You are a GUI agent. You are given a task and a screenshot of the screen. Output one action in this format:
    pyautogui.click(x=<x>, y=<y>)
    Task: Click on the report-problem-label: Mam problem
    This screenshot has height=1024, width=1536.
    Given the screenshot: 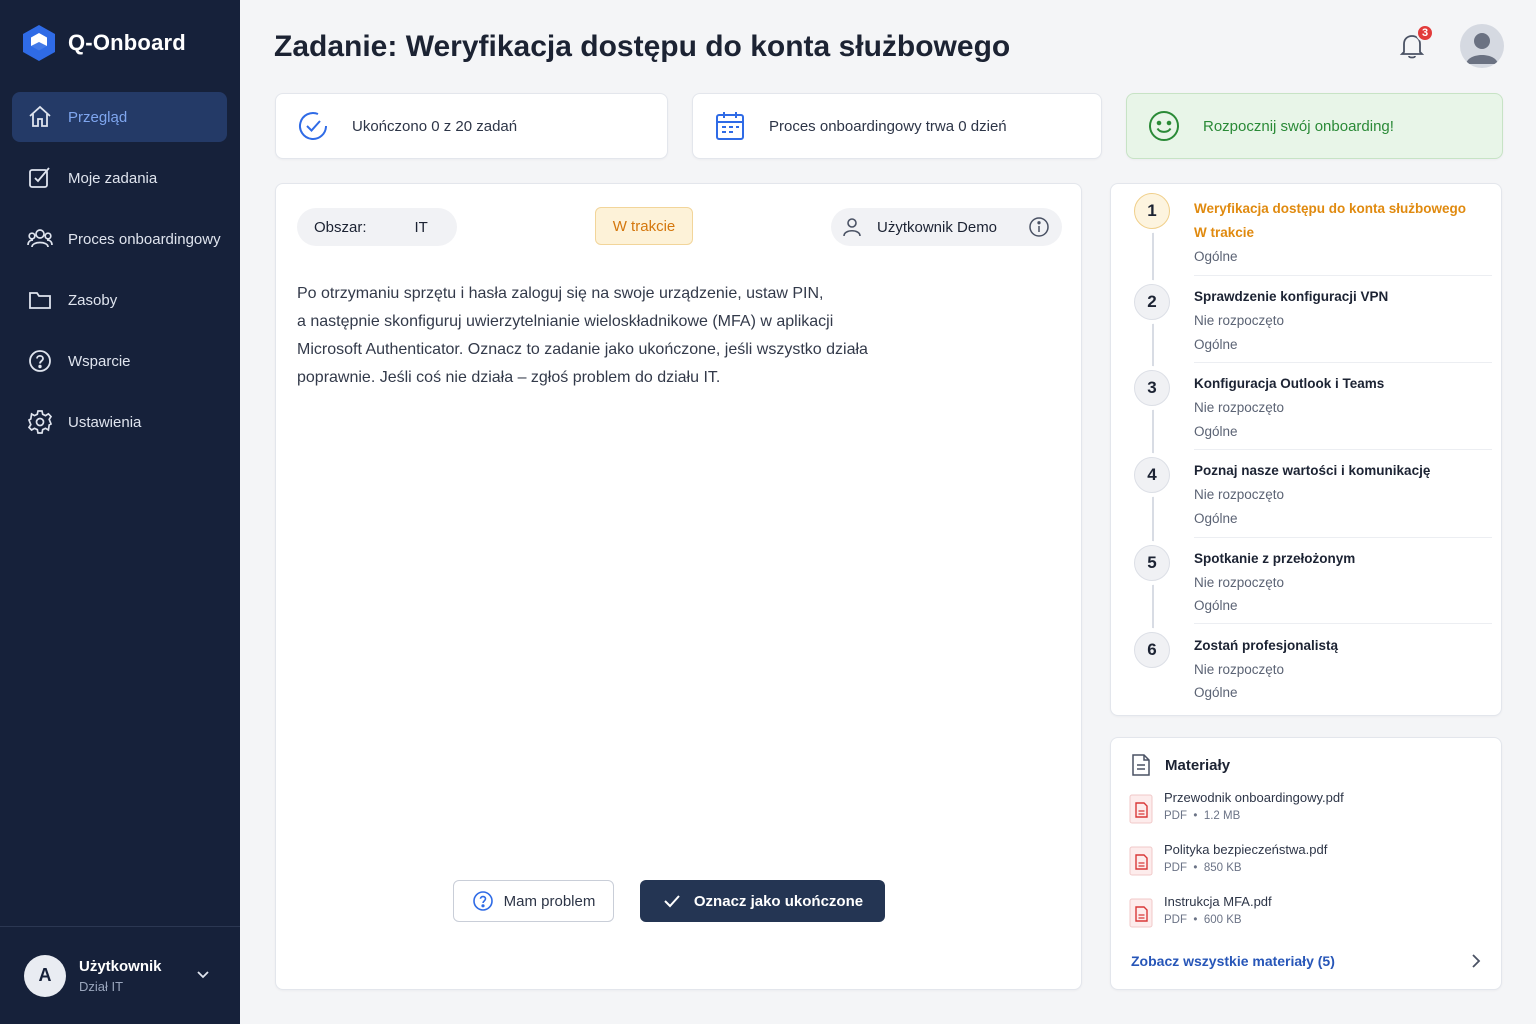 What is the action you would take?
    pyautogui.click(x=549, y=901)
    